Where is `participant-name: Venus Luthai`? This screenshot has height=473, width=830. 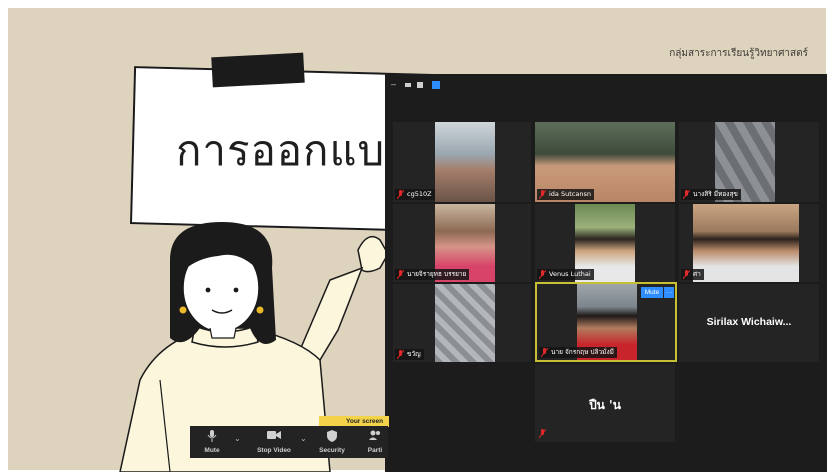 participant-name: Venus Luthai is located at coordinates (565, 274).